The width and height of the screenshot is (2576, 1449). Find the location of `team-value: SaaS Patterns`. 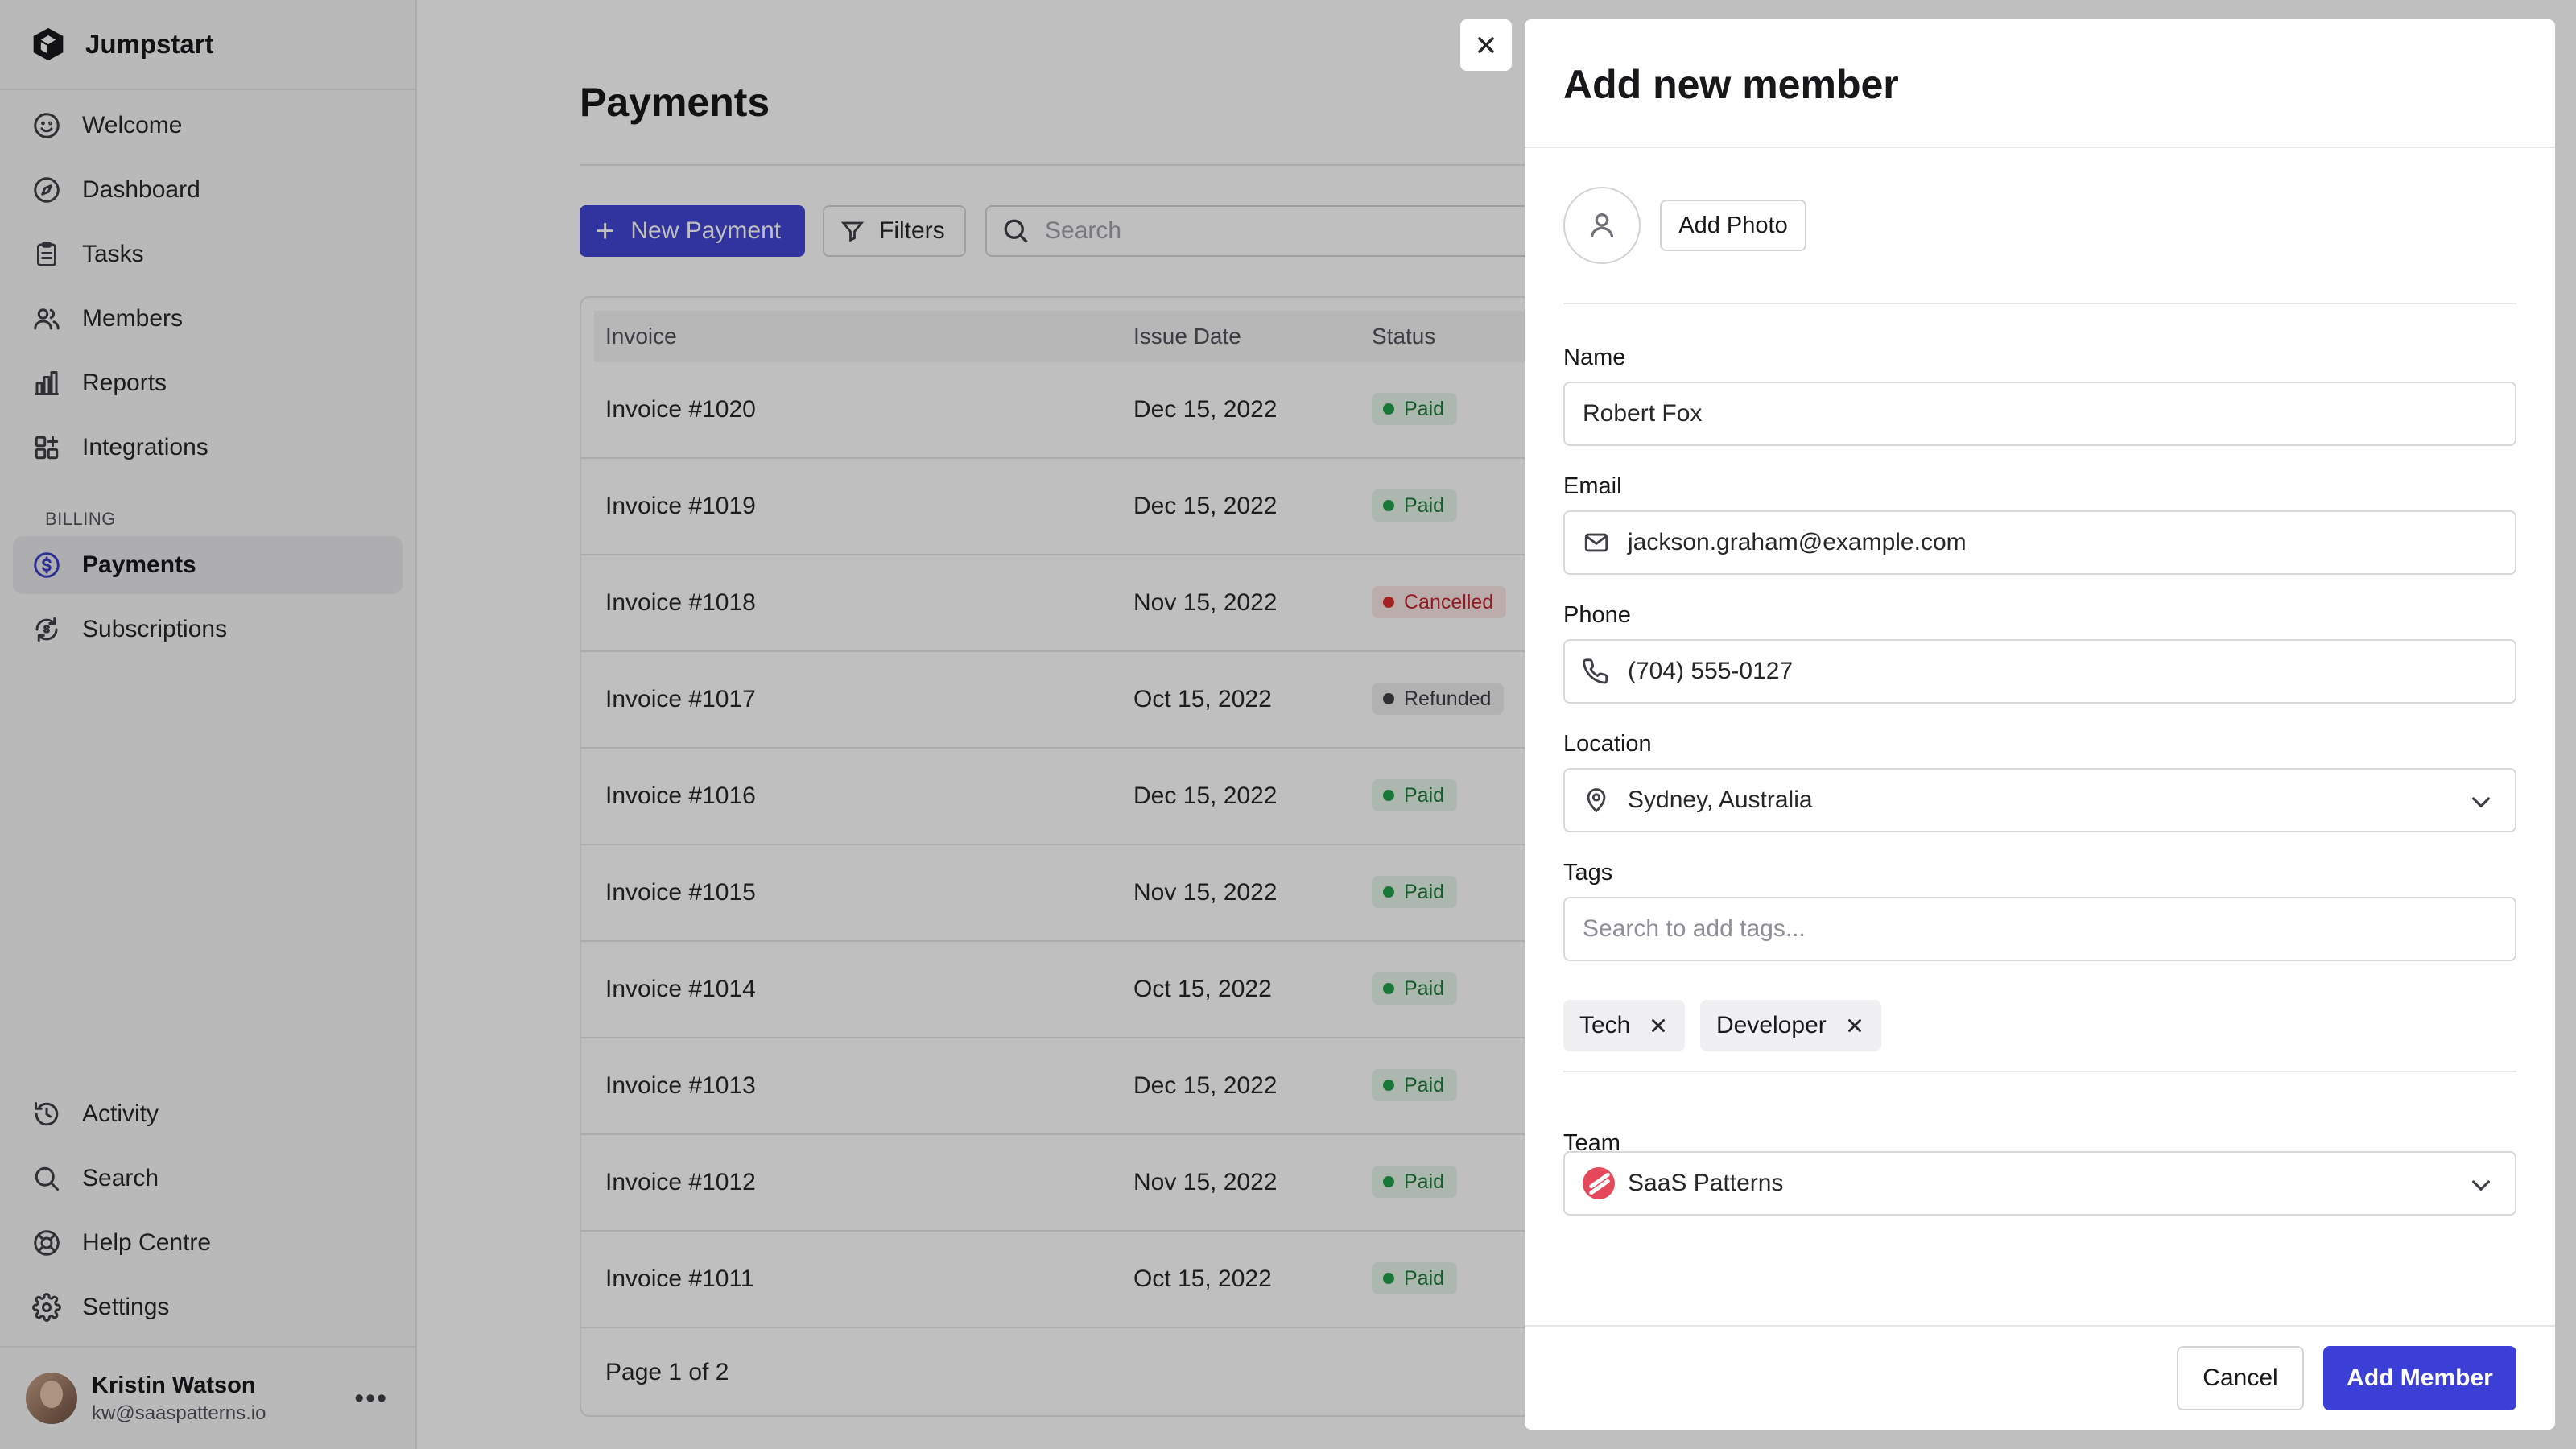

team-value: SaaS Patterns is located at coordinates (1706, 1183).